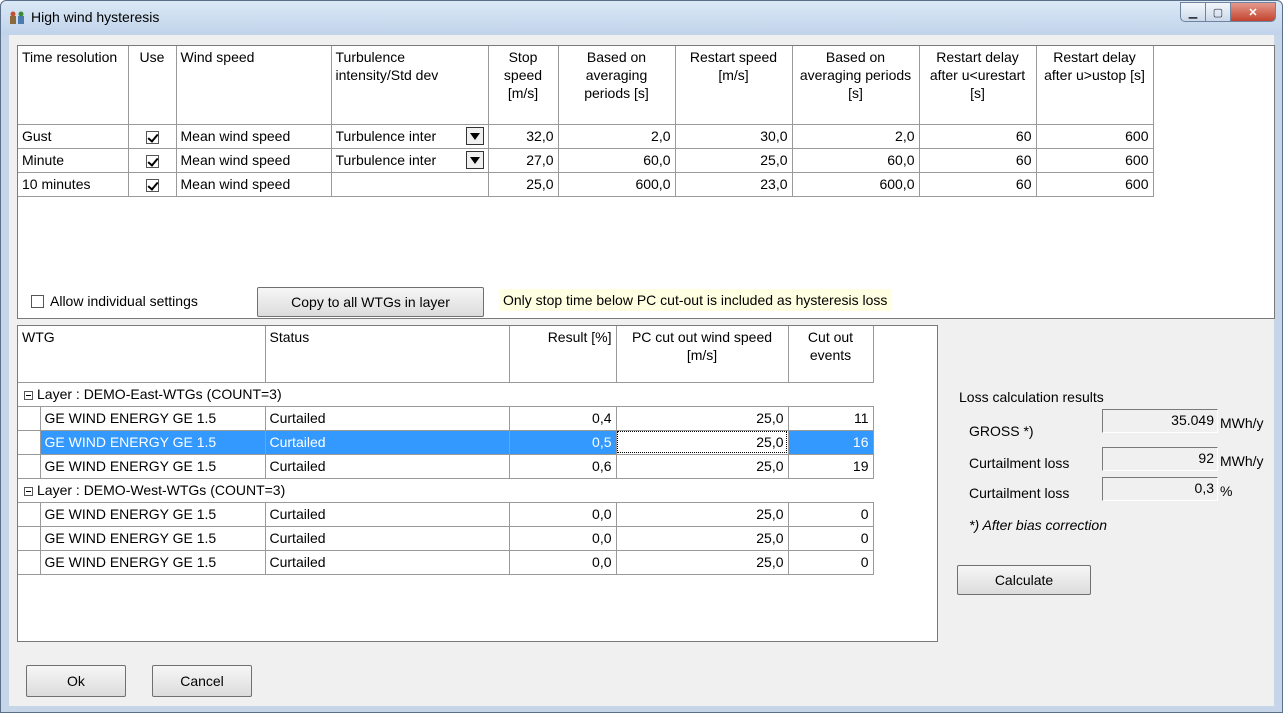  I want to click on curtailment-loss-pct-unit: %, so click(1226, 491).